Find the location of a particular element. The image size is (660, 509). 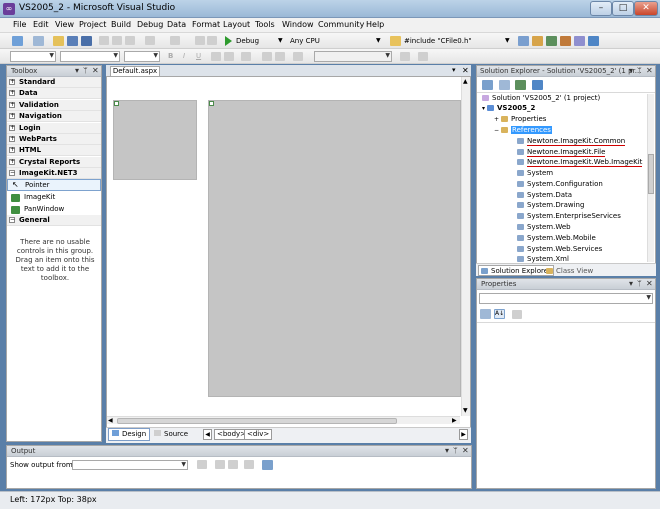

bullet-list-icon is located at coordinates (280, 56).